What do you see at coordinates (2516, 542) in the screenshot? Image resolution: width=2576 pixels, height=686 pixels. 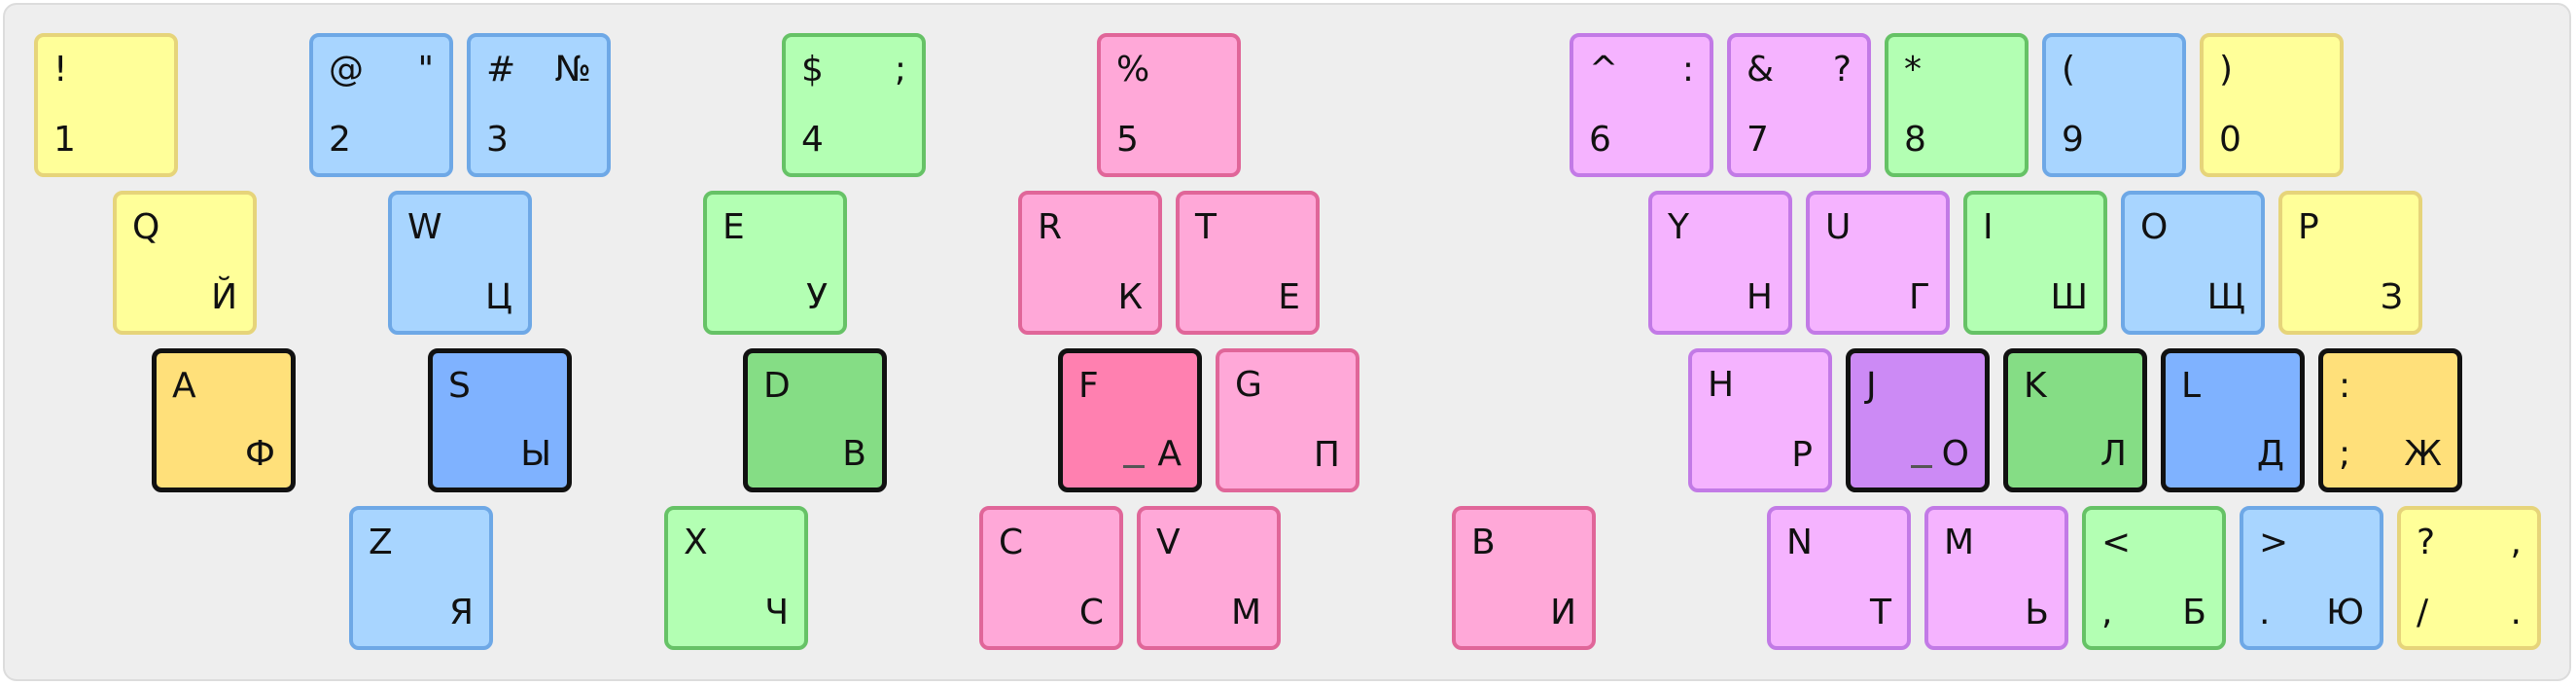 I see `key-legend-tr: ,` at bounding box center [2516, 542].